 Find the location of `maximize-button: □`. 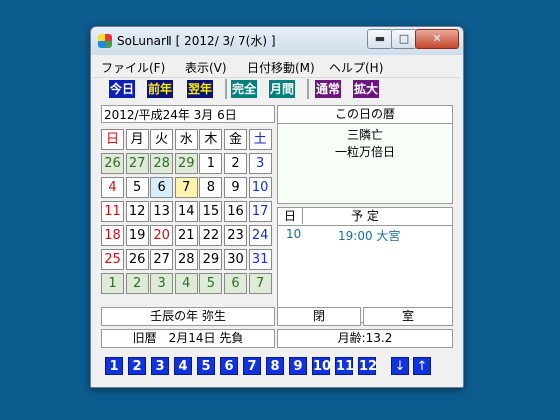

maximize-button: □ is located at coordinates (404, 39).